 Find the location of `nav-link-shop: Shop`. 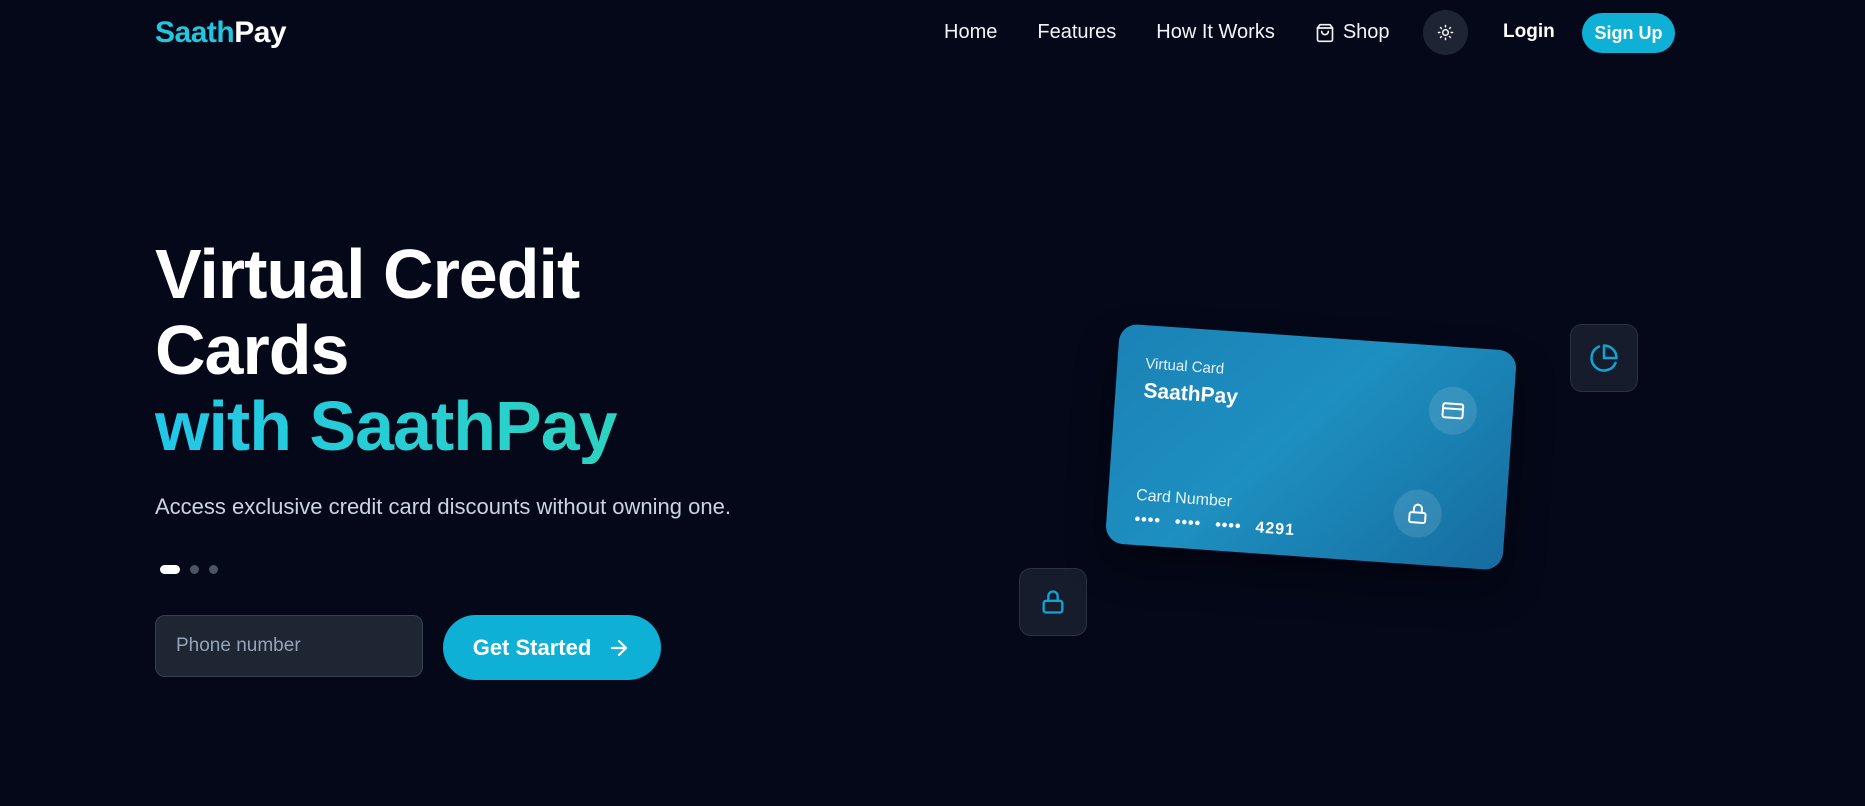

nav-link-shop: Shop is located at coordinates (1352, 32).